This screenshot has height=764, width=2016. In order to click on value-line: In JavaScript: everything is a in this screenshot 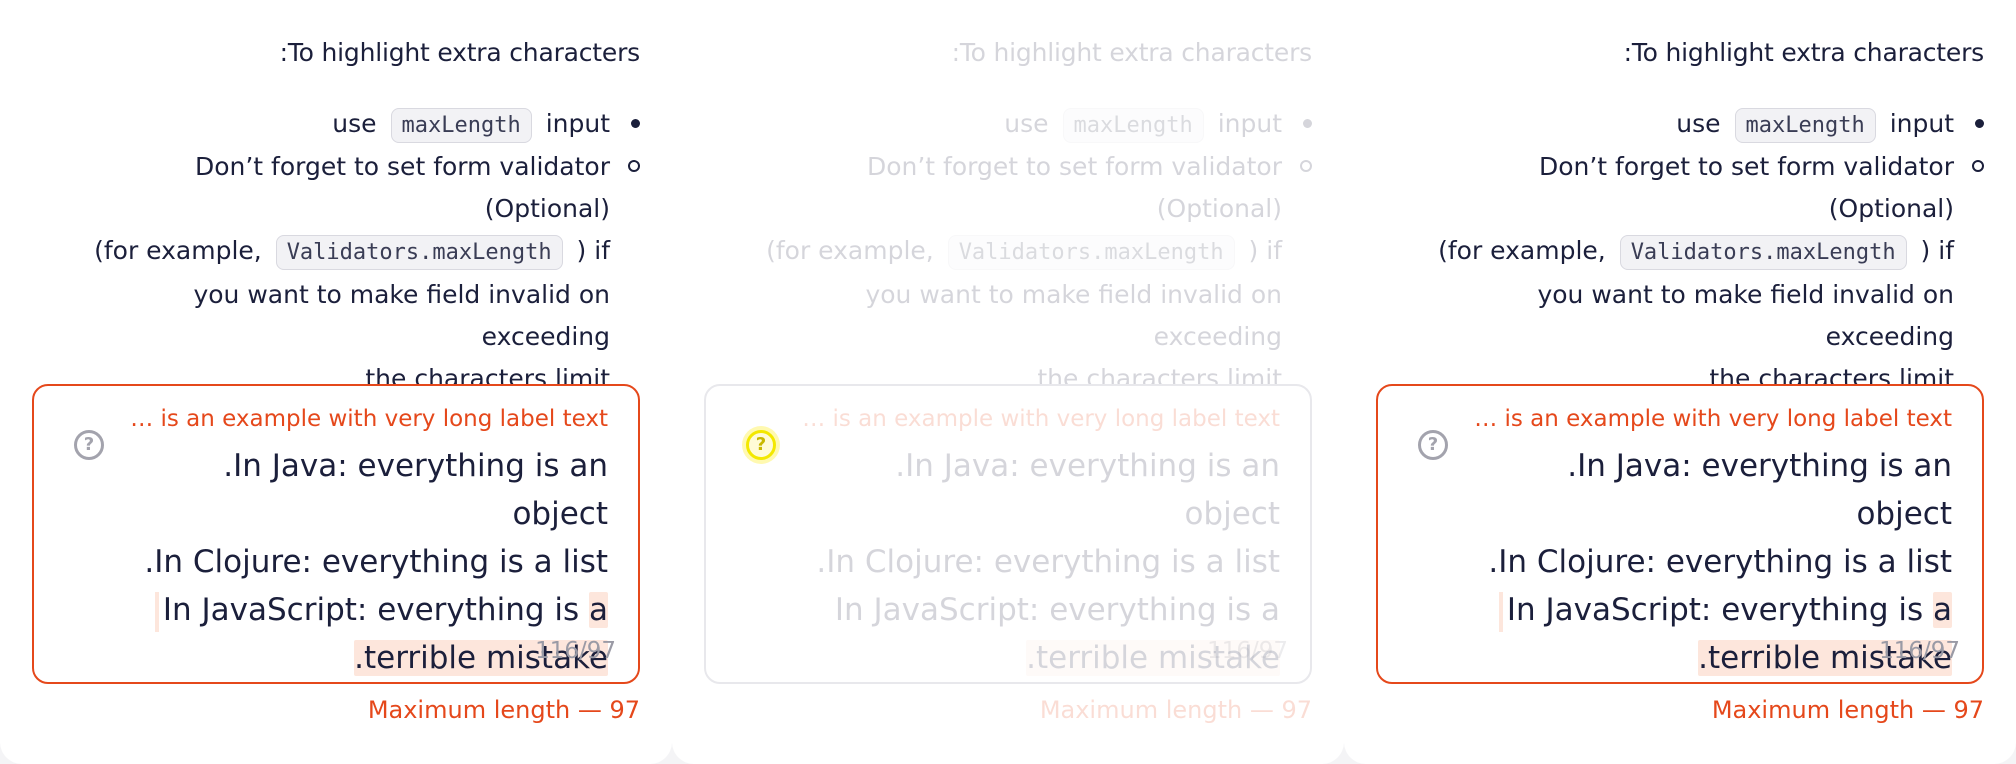, I will do `click(1057, 610)`.